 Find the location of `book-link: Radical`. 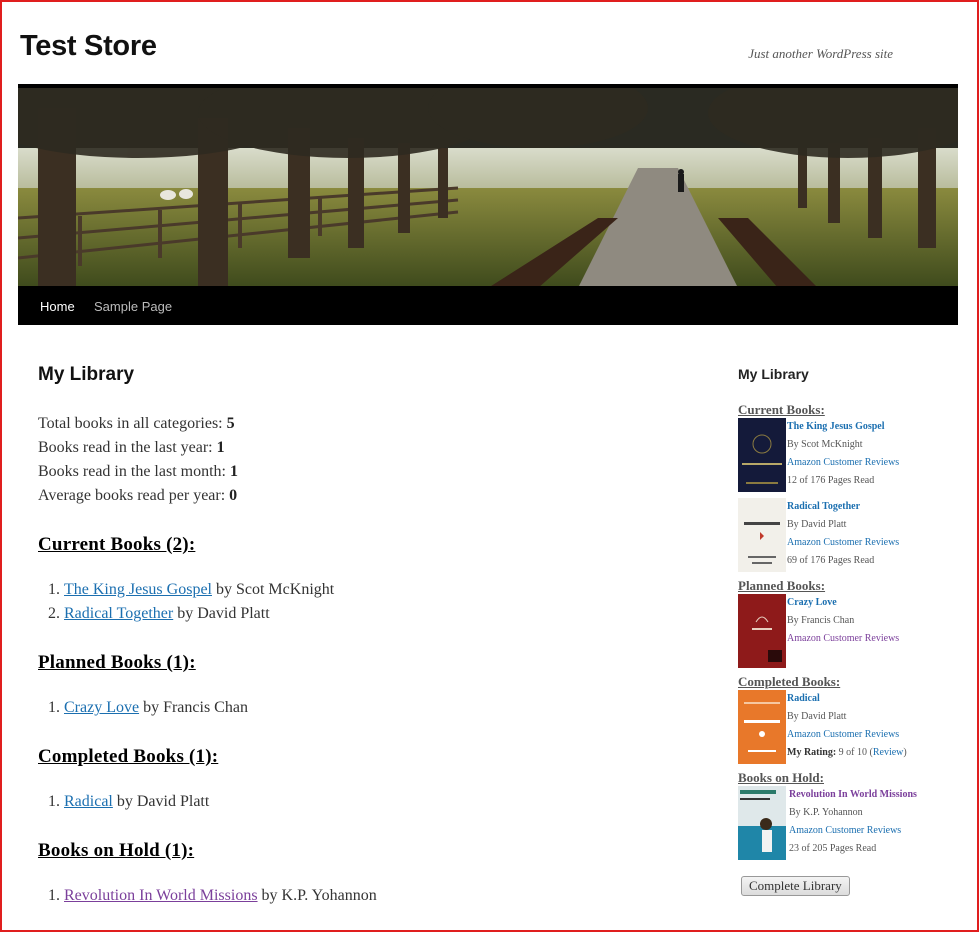

book-link: Radical is located at coordinates (88, 801).